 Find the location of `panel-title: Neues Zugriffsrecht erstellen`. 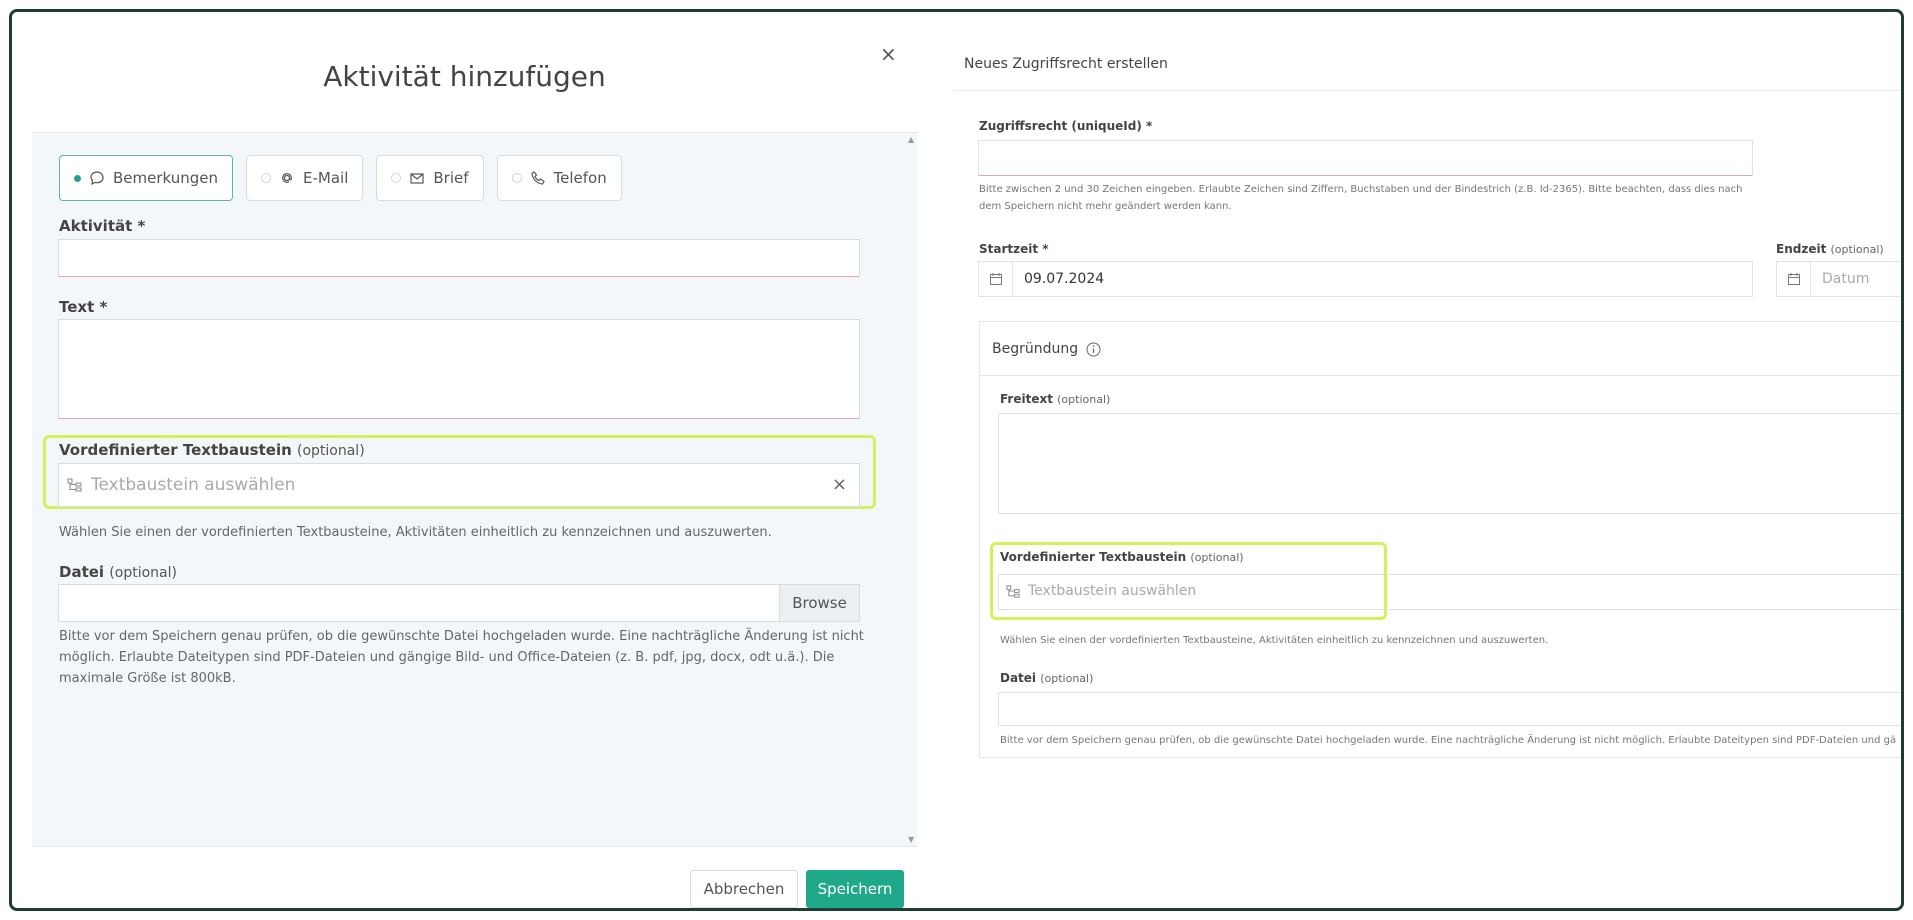

panel-title: Neues Zugriffsrecht erstellen is located at coordinates (1066, 64).